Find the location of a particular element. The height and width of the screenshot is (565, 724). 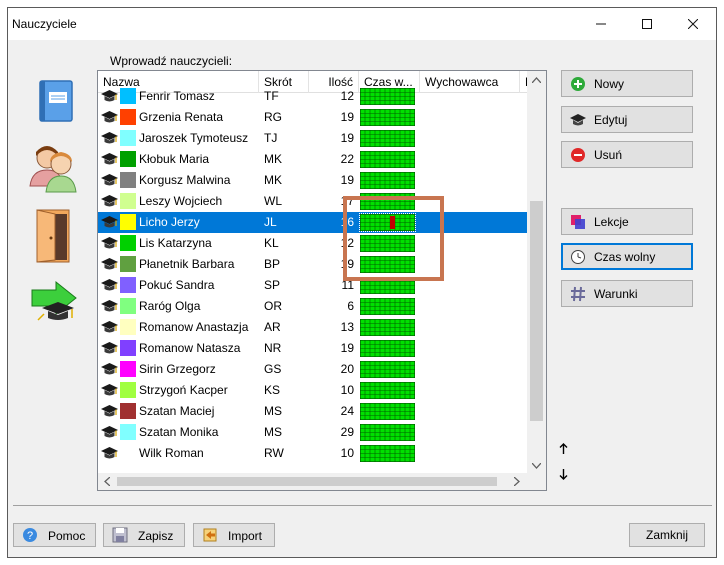

table-row: Lis Katarzyna KL 12 is located at coordinates (312, 243).